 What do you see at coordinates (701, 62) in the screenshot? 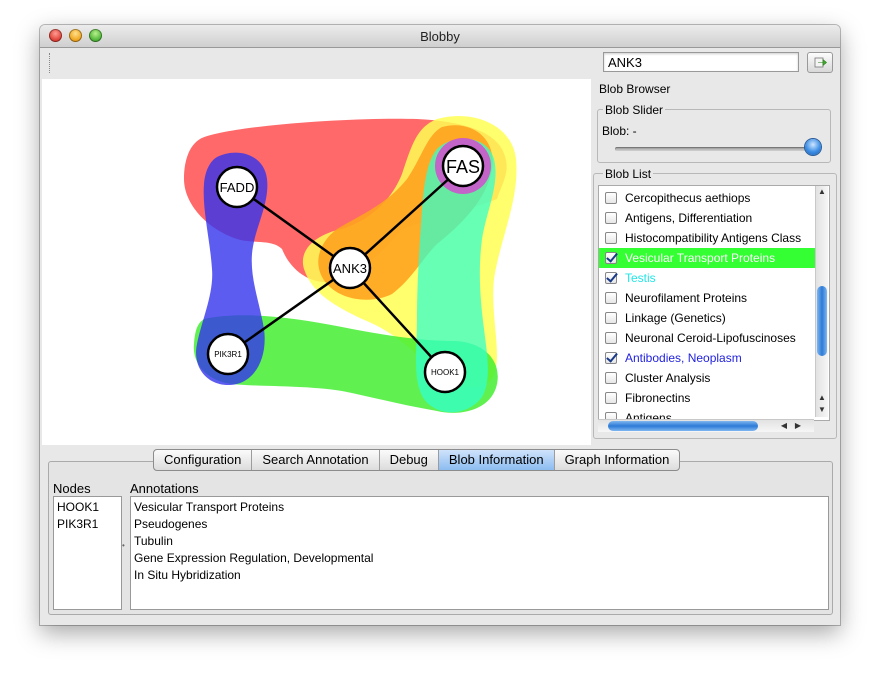
I see `search-input` at bounding box center [701, 62].